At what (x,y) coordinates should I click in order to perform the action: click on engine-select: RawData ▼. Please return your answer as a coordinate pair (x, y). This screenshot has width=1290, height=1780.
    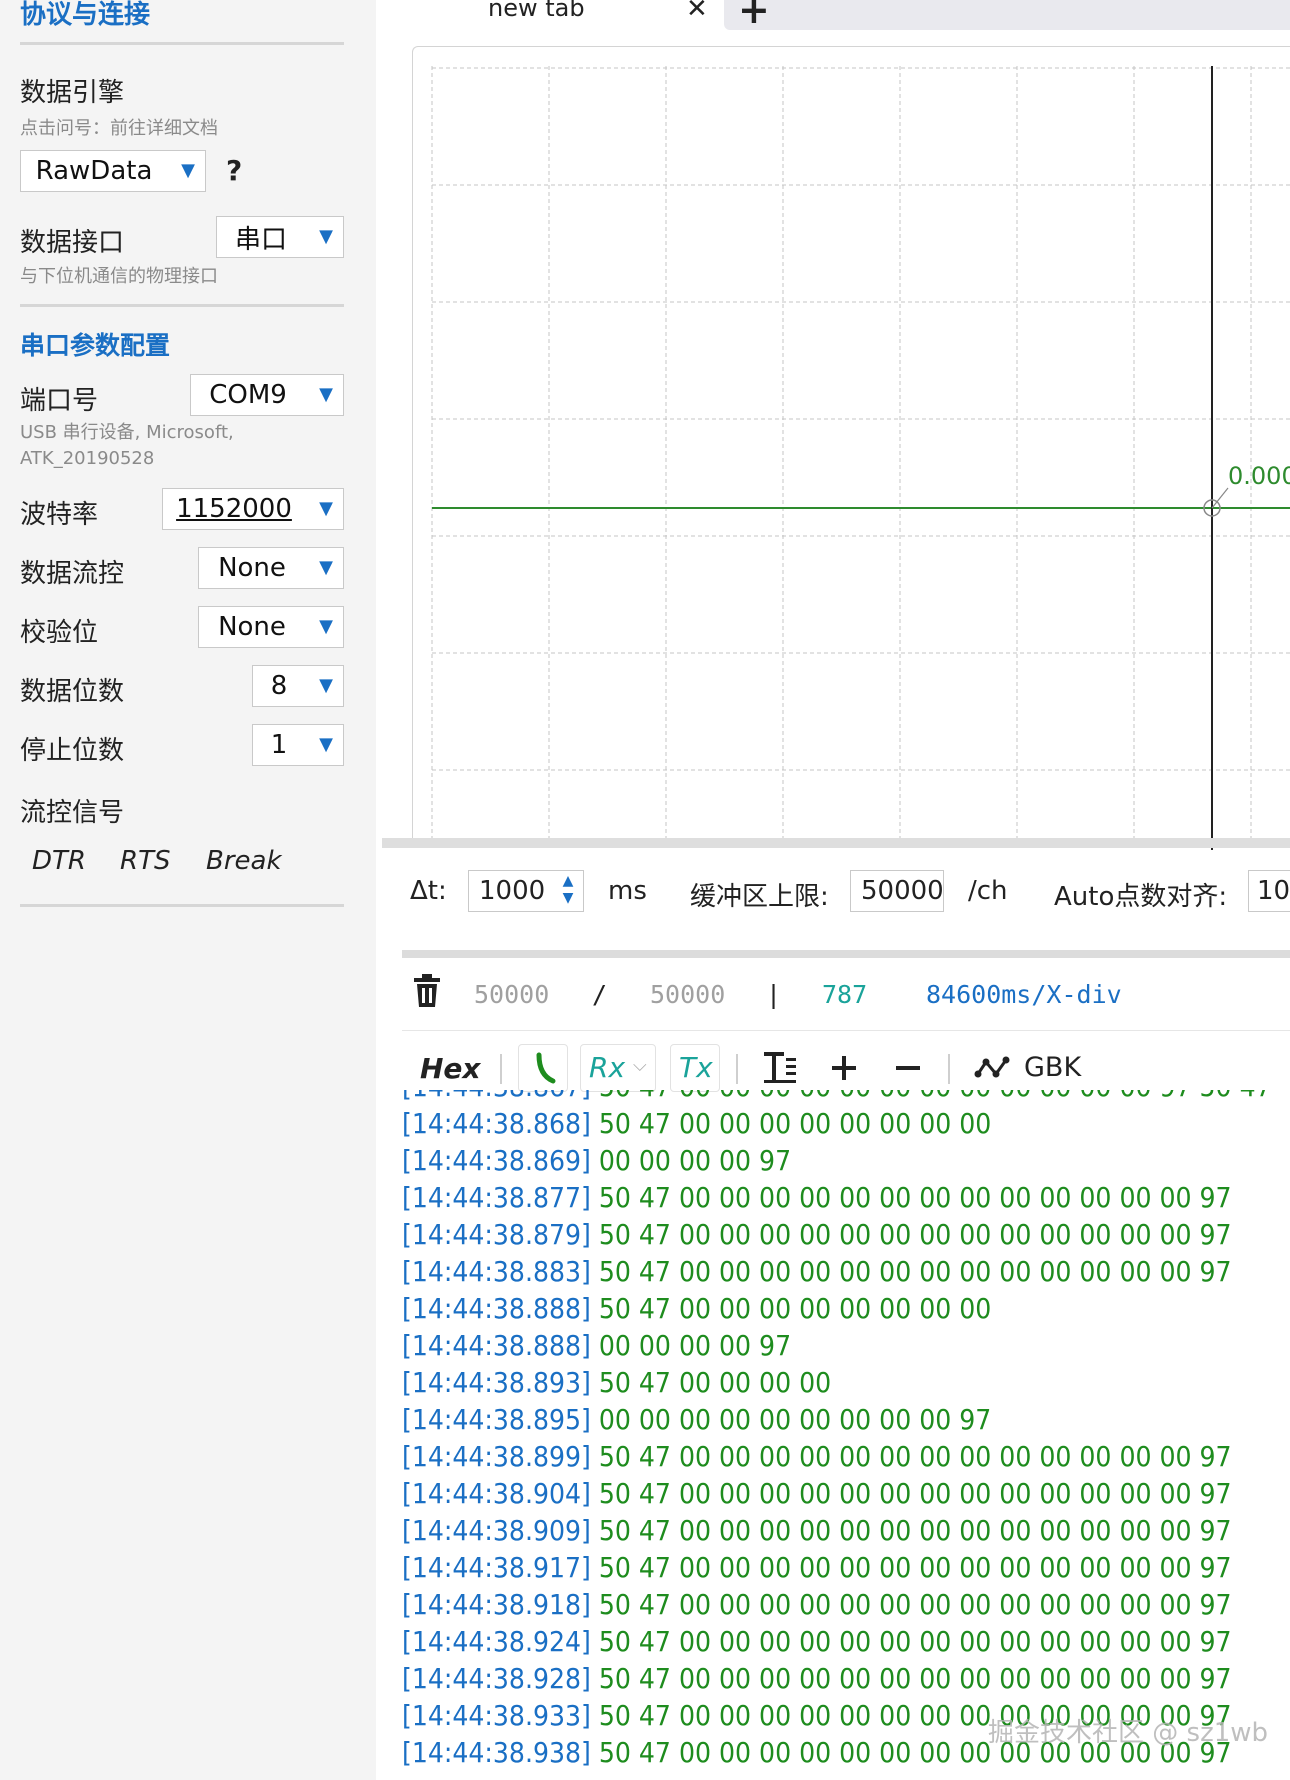
    Looking at the image, I should click on (113, 171).